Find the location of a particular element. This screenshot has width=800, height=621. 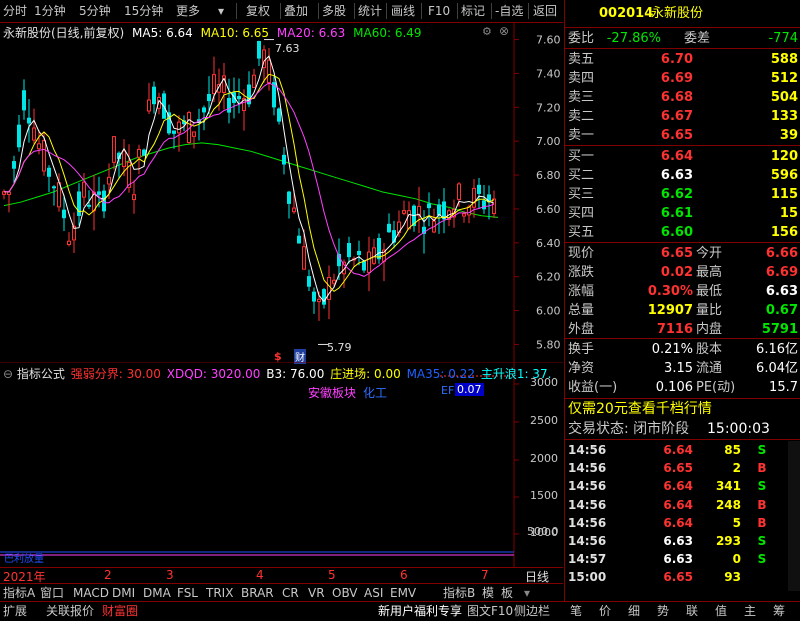

tab-emv: EMV is located at coordinates (403, 593).